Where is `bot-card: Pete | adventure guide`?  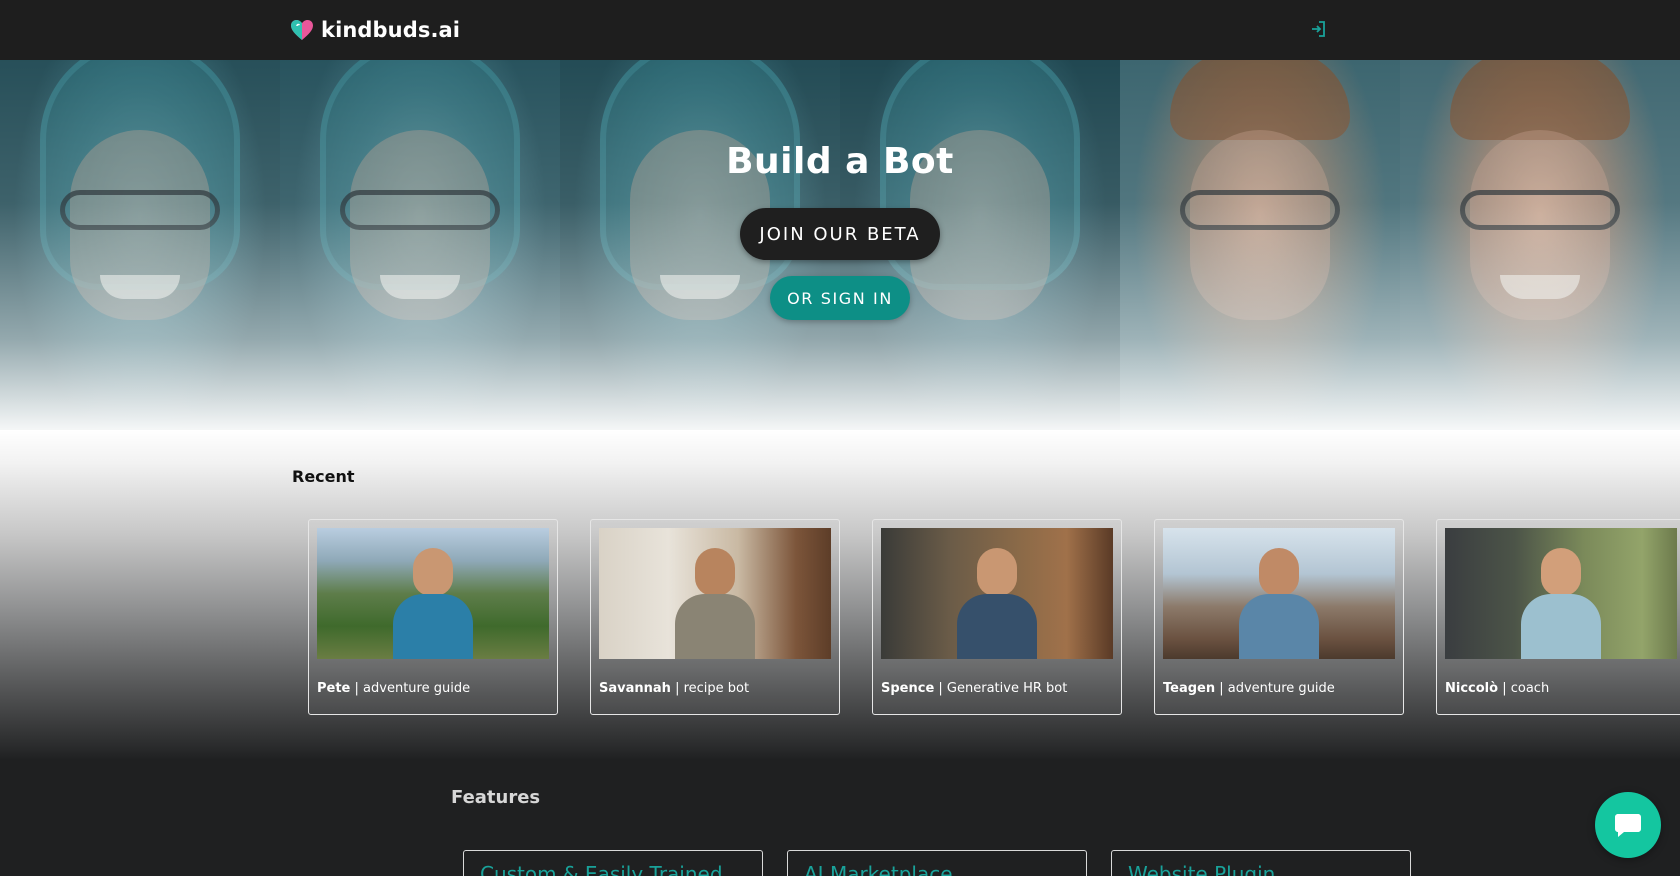 bot-card: Pete | adventure guide is located at coordinates (433, 617).